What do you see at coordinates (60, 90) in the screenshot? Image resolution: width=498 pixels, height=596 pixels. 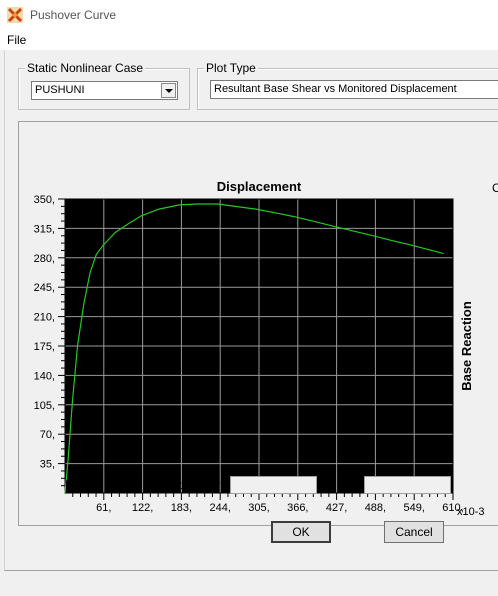 I see `static-nonlinear-case-value: PUSHUNI` at bounding box center [60, 90].